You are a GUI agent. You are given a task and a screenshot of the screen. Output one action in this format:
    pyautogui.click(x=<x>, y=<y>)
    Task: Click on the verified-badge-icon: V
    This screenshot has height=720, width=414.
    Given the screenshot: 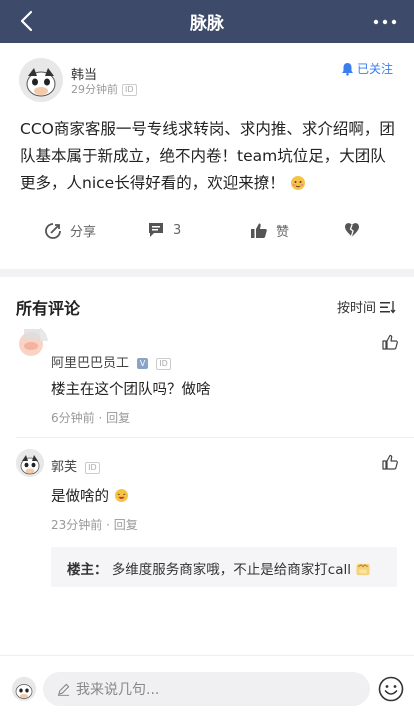 What is the action you would take?
    pyautogui.click(x=143, y=363)
    